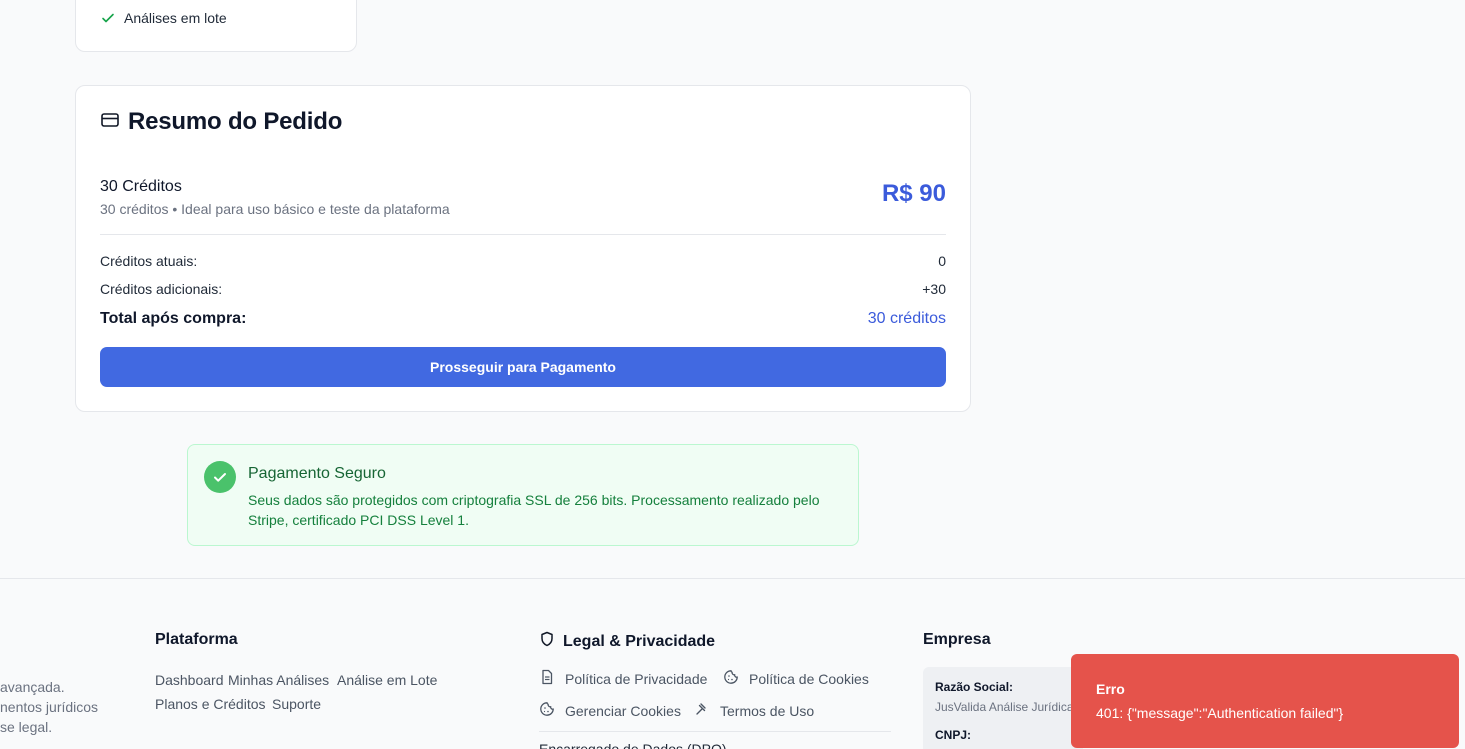  I want to click on footer-legal-heading-label: Legal & Privacidade, so click(639, 641).